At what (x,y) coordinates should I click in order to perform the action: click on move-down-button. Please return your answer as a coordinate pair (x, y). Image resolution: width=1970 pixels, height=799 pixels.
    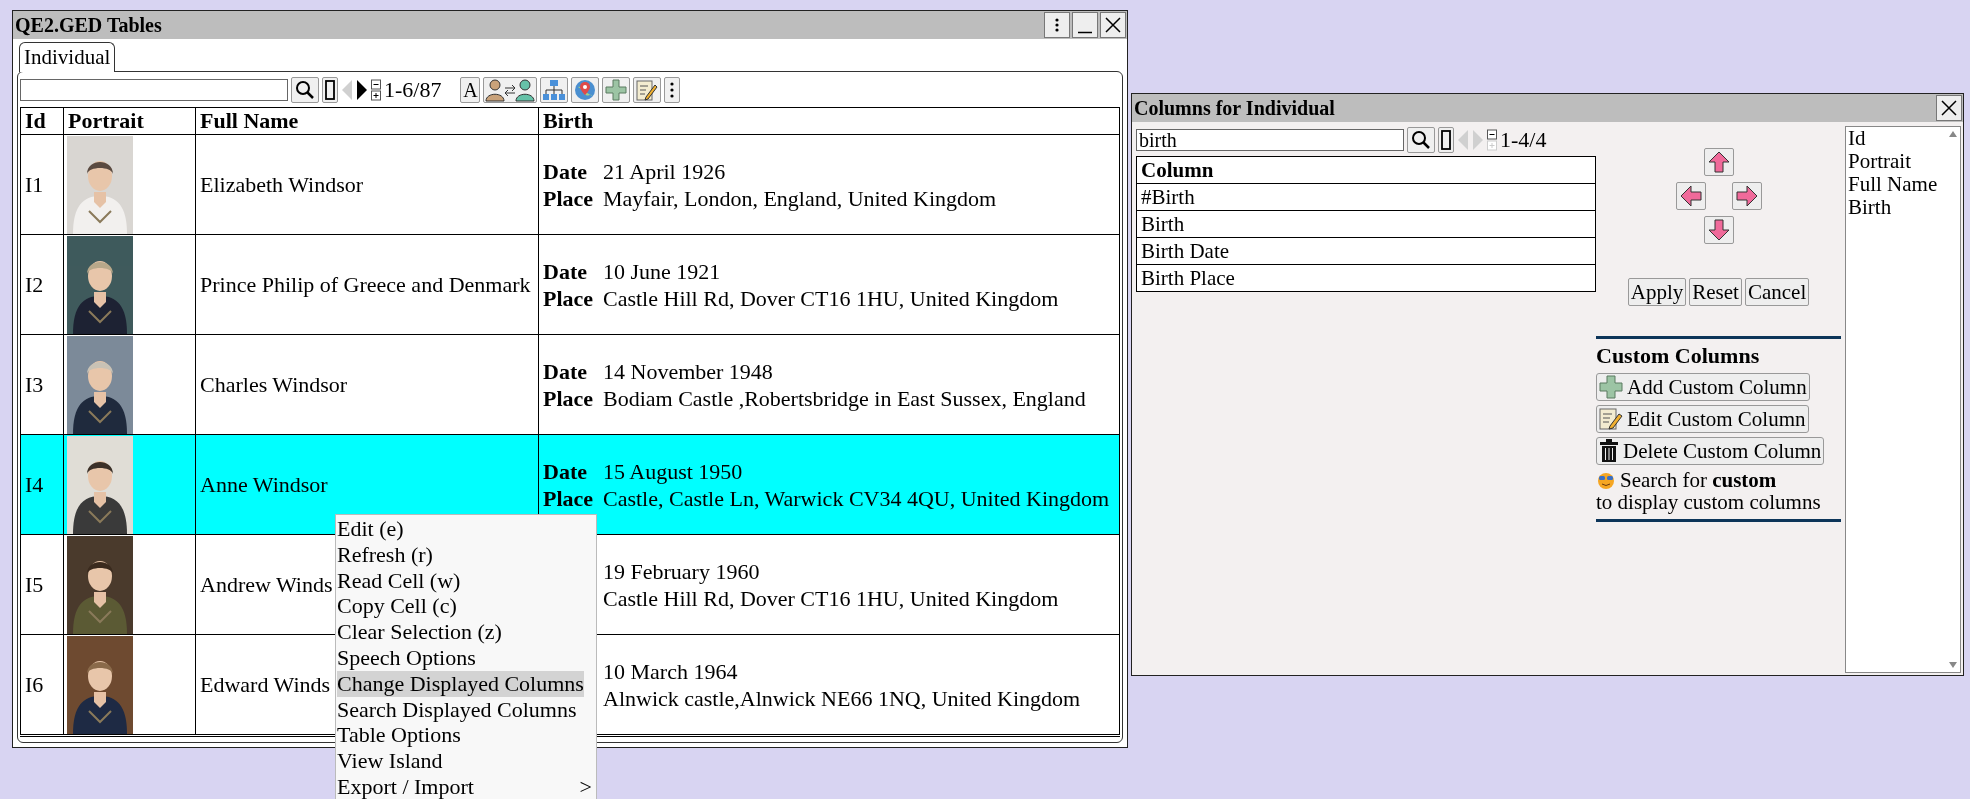
    Looking at the image, I should click on (1718, 230).